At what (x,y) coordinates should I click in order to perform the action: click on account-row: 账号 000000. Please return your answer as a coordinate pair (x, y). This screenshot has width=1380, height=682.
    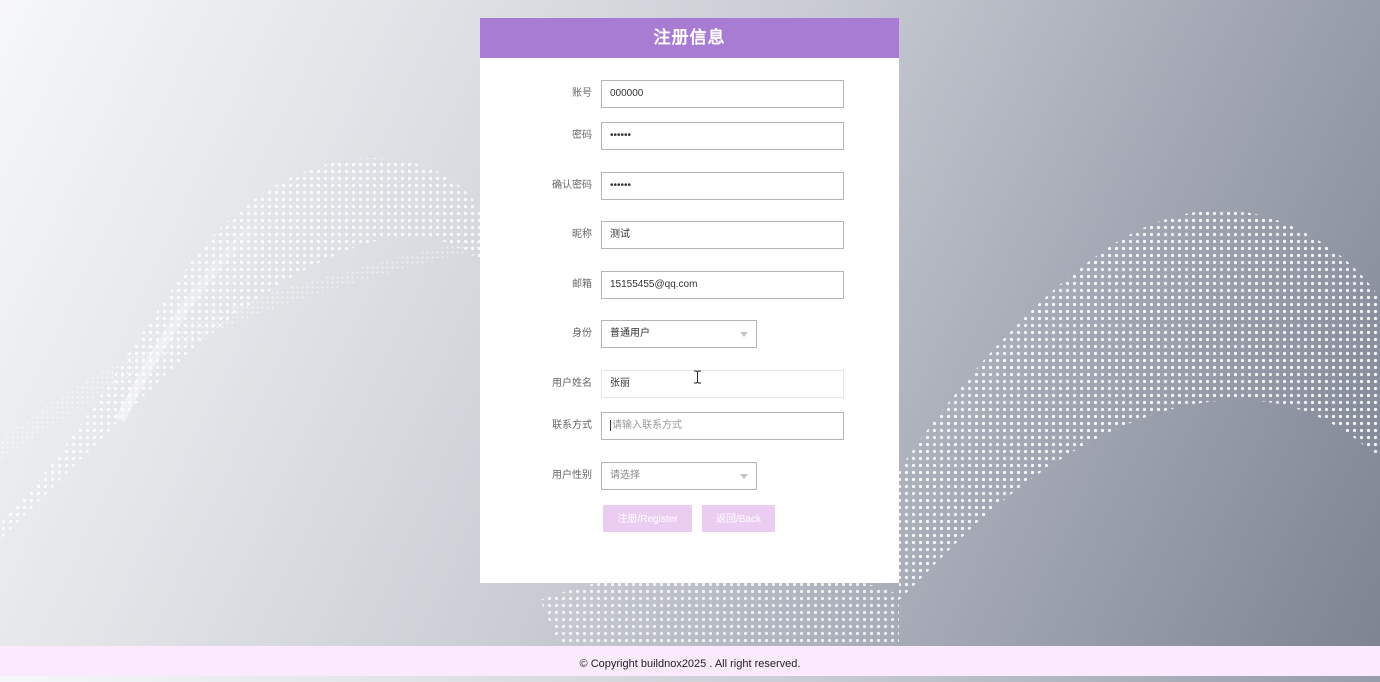
    Looking at the image, I should click on (689, 94).